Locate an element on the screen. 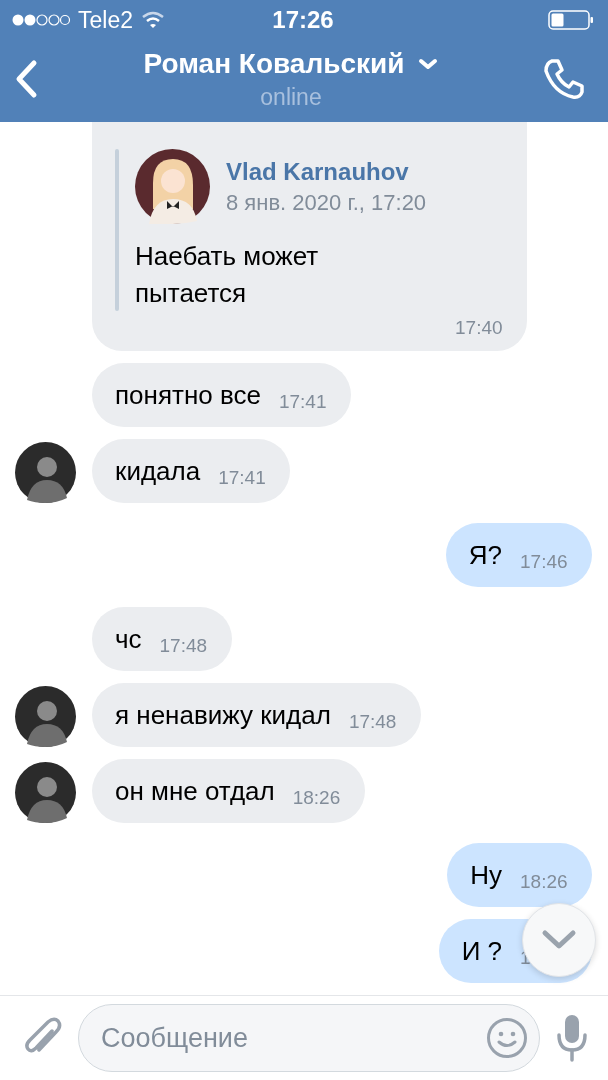 The width and height of the screenshot is (608, 1080). message-time: 17:40 is located at coordinates (479, 328).